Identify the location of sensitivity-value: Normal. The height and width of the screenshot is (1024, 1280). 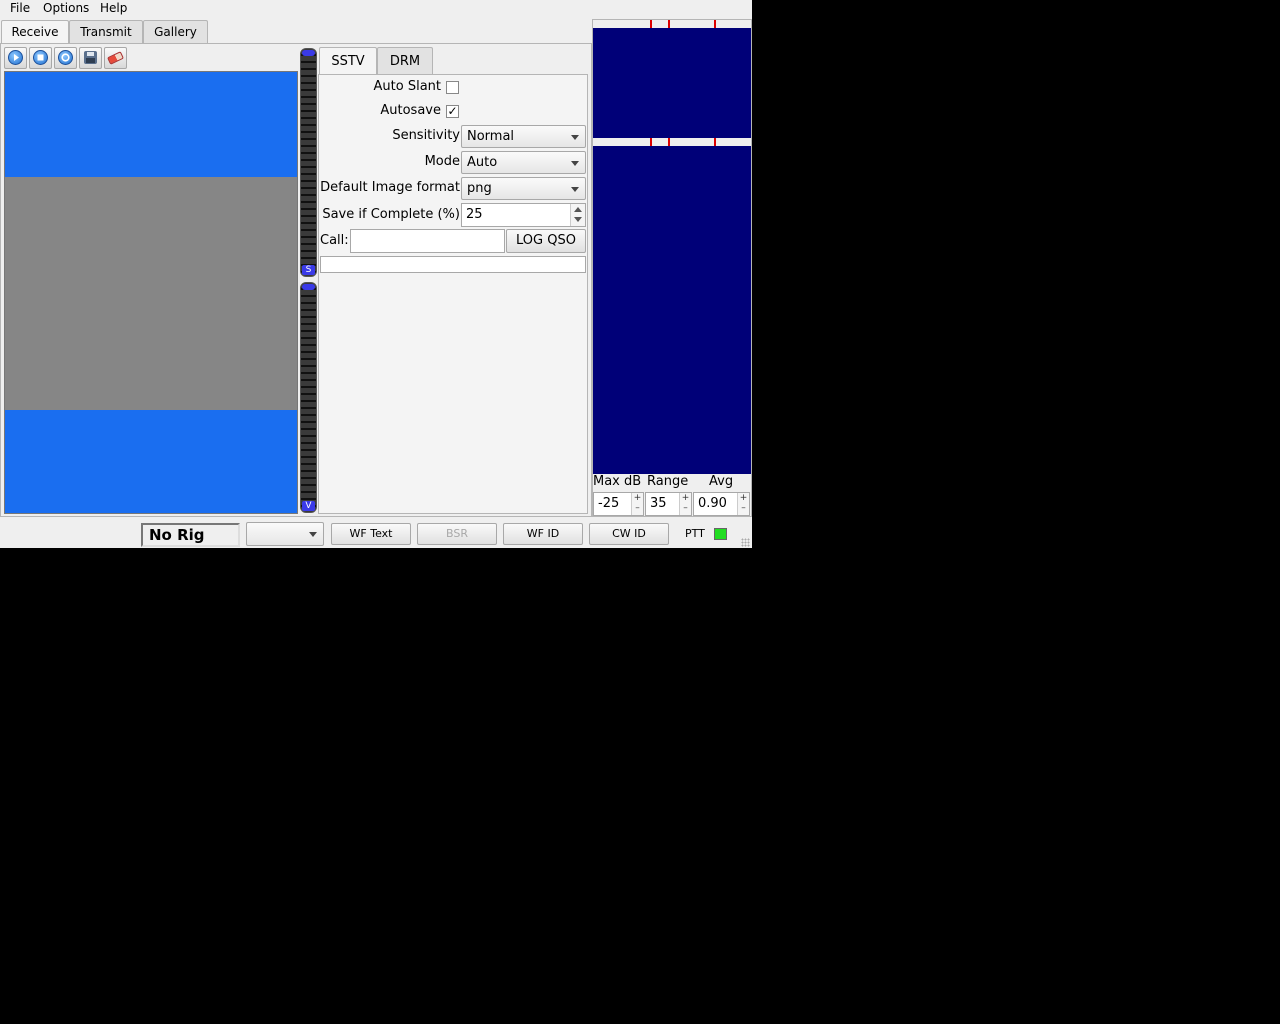
(491, 136).